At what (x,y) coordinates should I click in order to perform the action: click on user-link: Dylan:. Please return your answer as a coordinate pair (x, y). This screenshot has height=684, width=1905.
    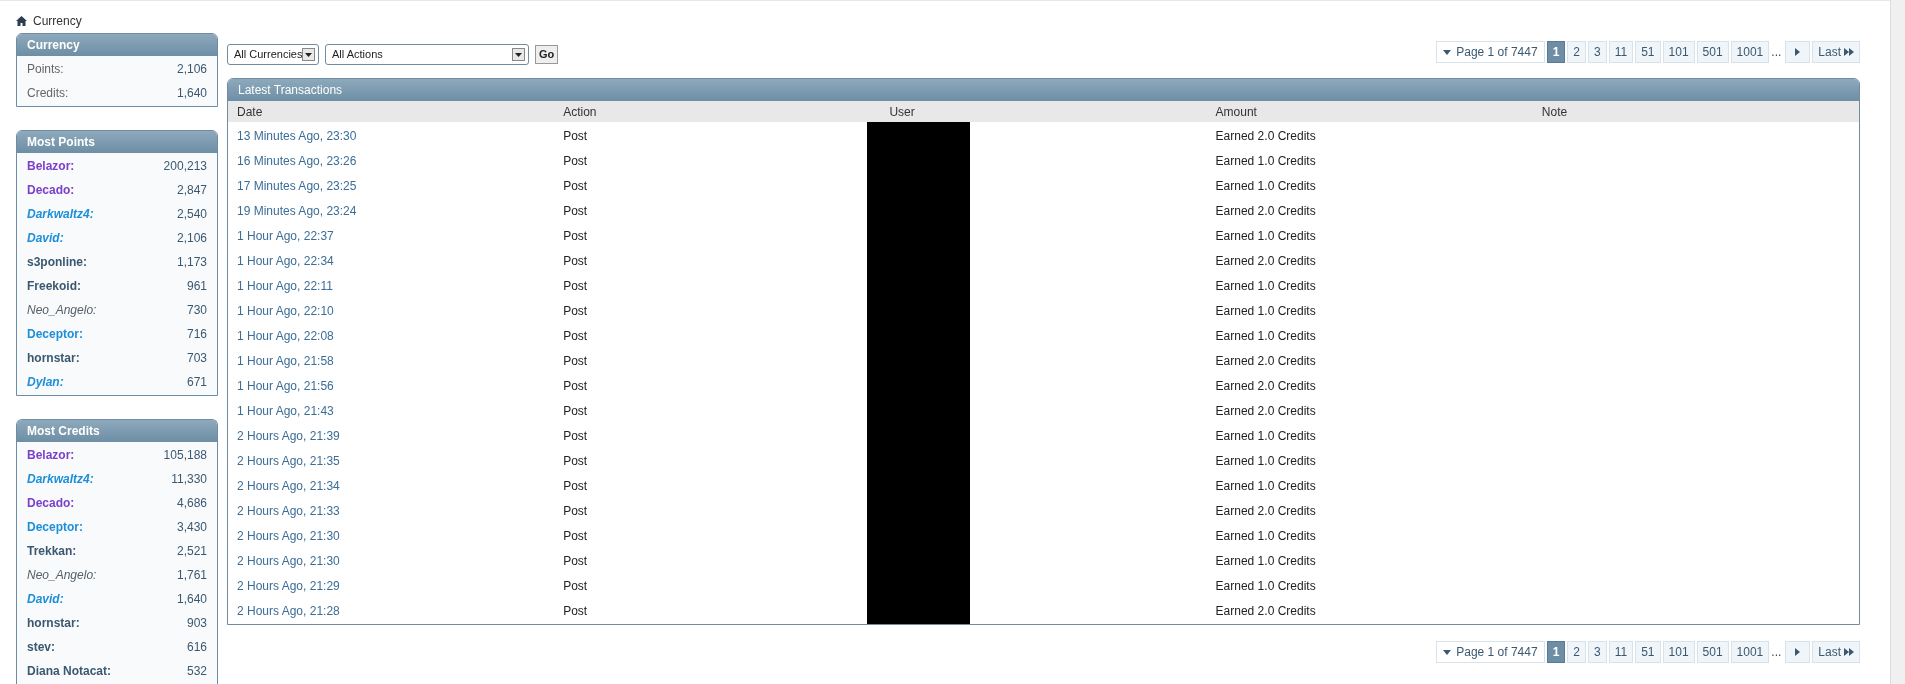
    Looking at the image, I should click on (45, 382).